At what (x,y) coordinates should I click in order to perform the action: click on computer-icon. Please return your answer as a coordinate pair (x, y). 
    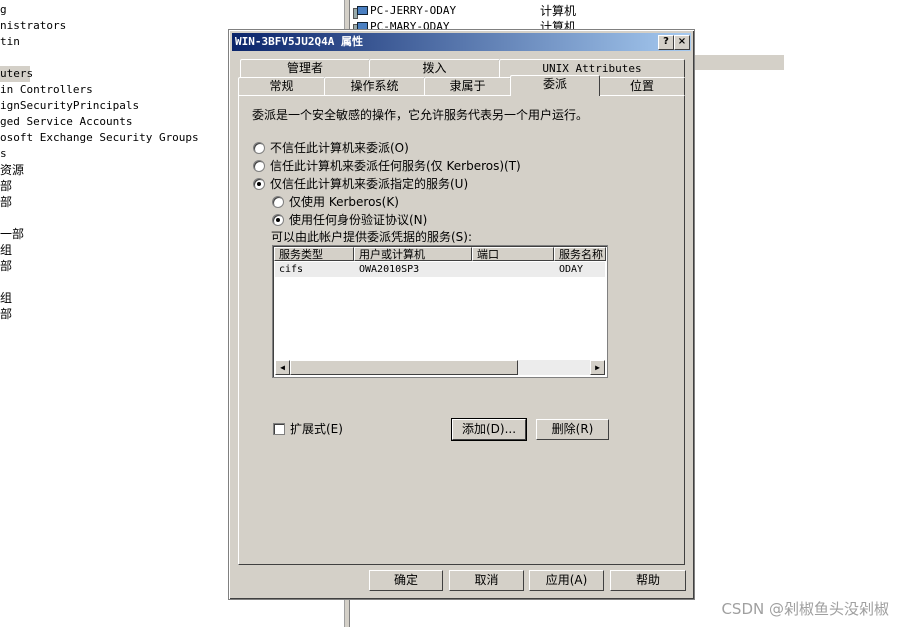
    Looking at the image, I should click on (360, 12).